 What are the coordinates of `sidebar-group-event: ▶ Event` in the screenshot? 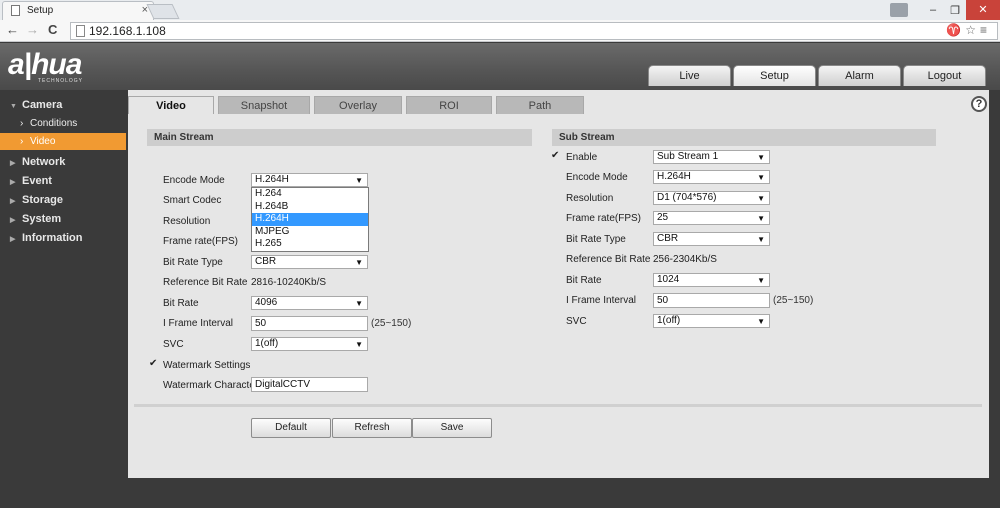 It's located at (31, 181).